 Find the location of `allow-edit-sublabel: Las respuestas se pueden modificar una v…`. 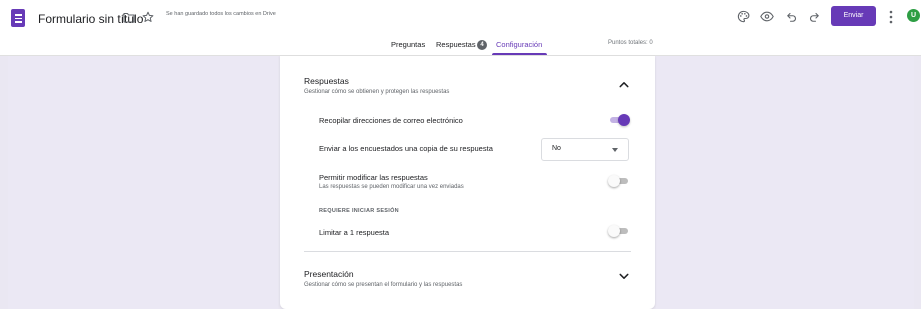

allow-edit-sublabel: Las respuestas se pueden modificar una v… is located at coordinates (391, 187).